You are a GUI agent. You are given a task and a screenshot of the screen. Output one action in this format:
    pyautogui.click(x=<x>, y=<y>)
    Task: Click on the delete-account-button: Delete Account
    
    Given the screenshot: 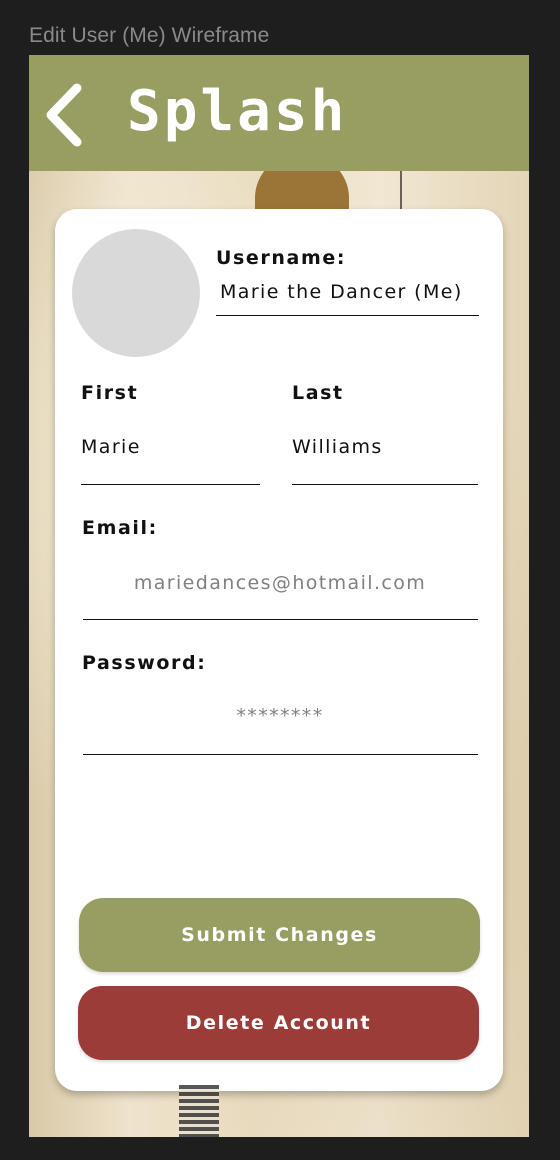 What is the action you would take?
    pyautogui.click(x=278, y=1023)
    